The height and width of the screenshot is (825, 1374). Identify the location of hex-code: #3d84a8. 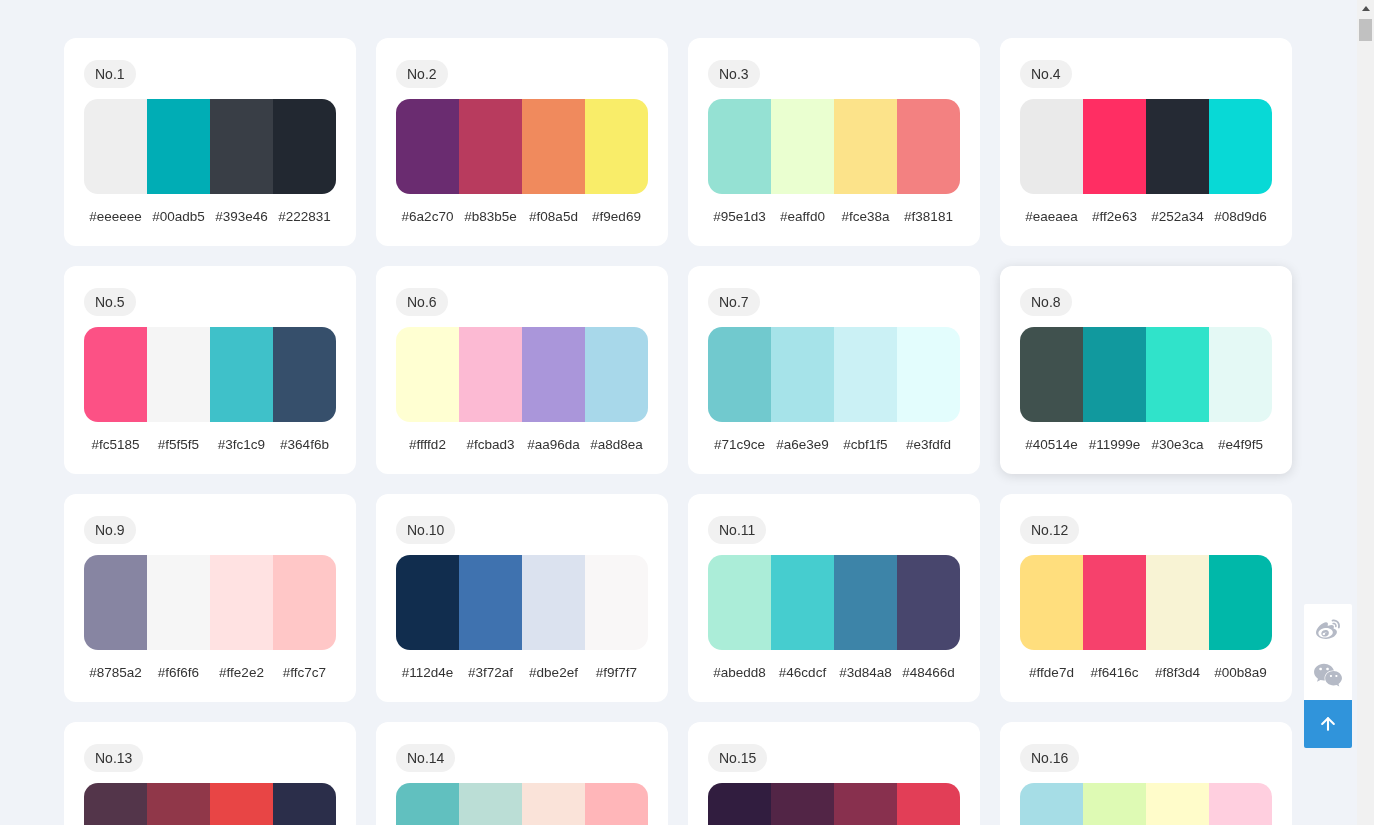
(865, 673).